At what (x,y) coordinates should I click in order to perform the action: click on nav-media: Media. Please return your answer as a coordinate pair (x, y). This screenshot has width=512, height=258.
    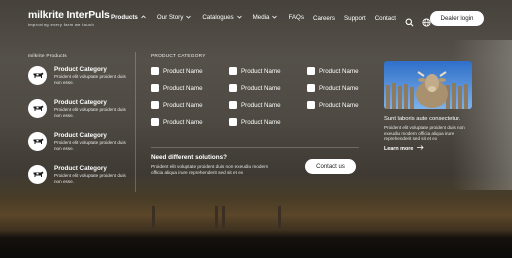
    Looking at the image, I should click on (265, 17).